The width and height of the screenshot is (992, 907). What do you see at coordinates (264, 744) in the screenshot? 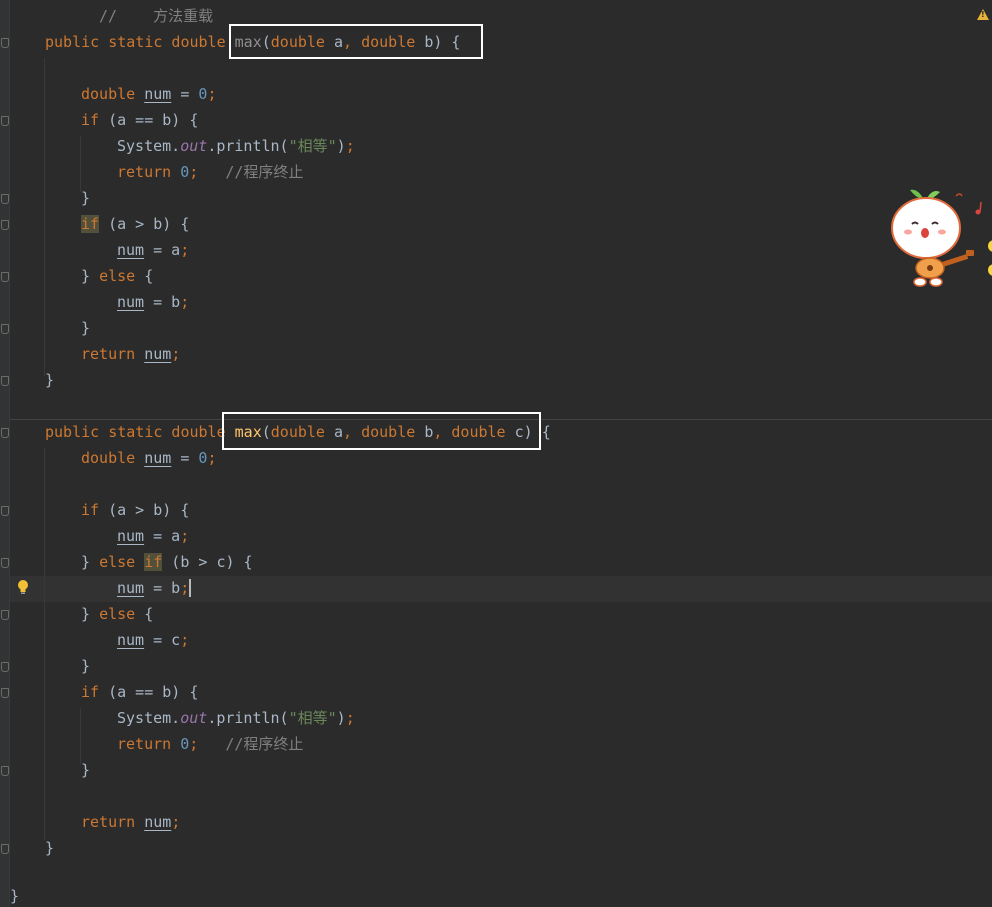
I see `code-token: //程序终止` at bounding box center [264, 744].